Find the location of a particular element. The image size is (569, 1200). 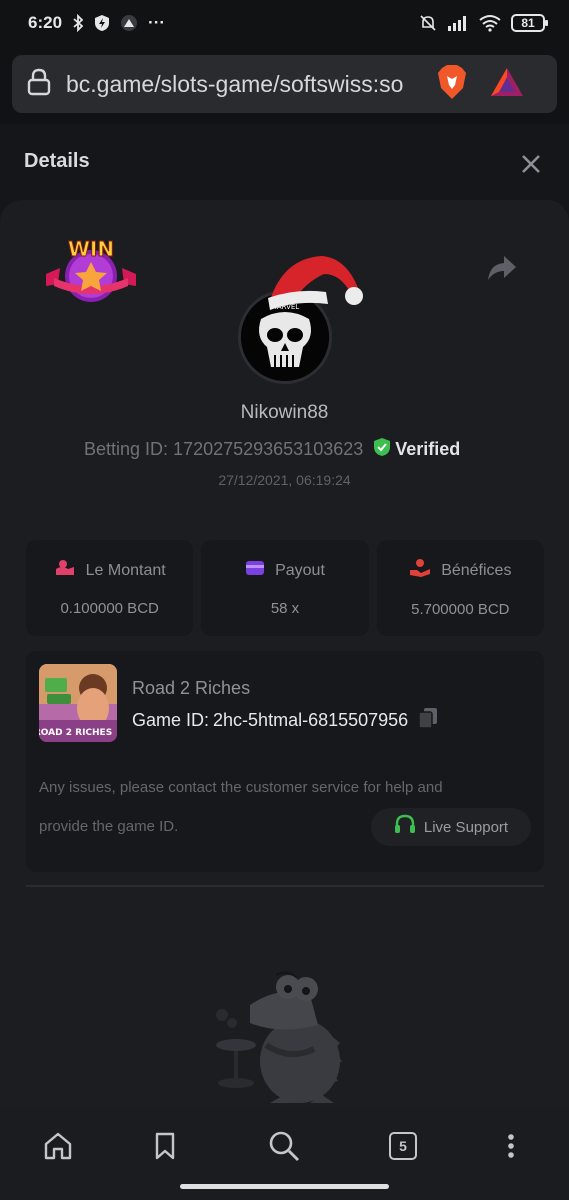

brave-shields-icon is located at coordinates (452, 84).